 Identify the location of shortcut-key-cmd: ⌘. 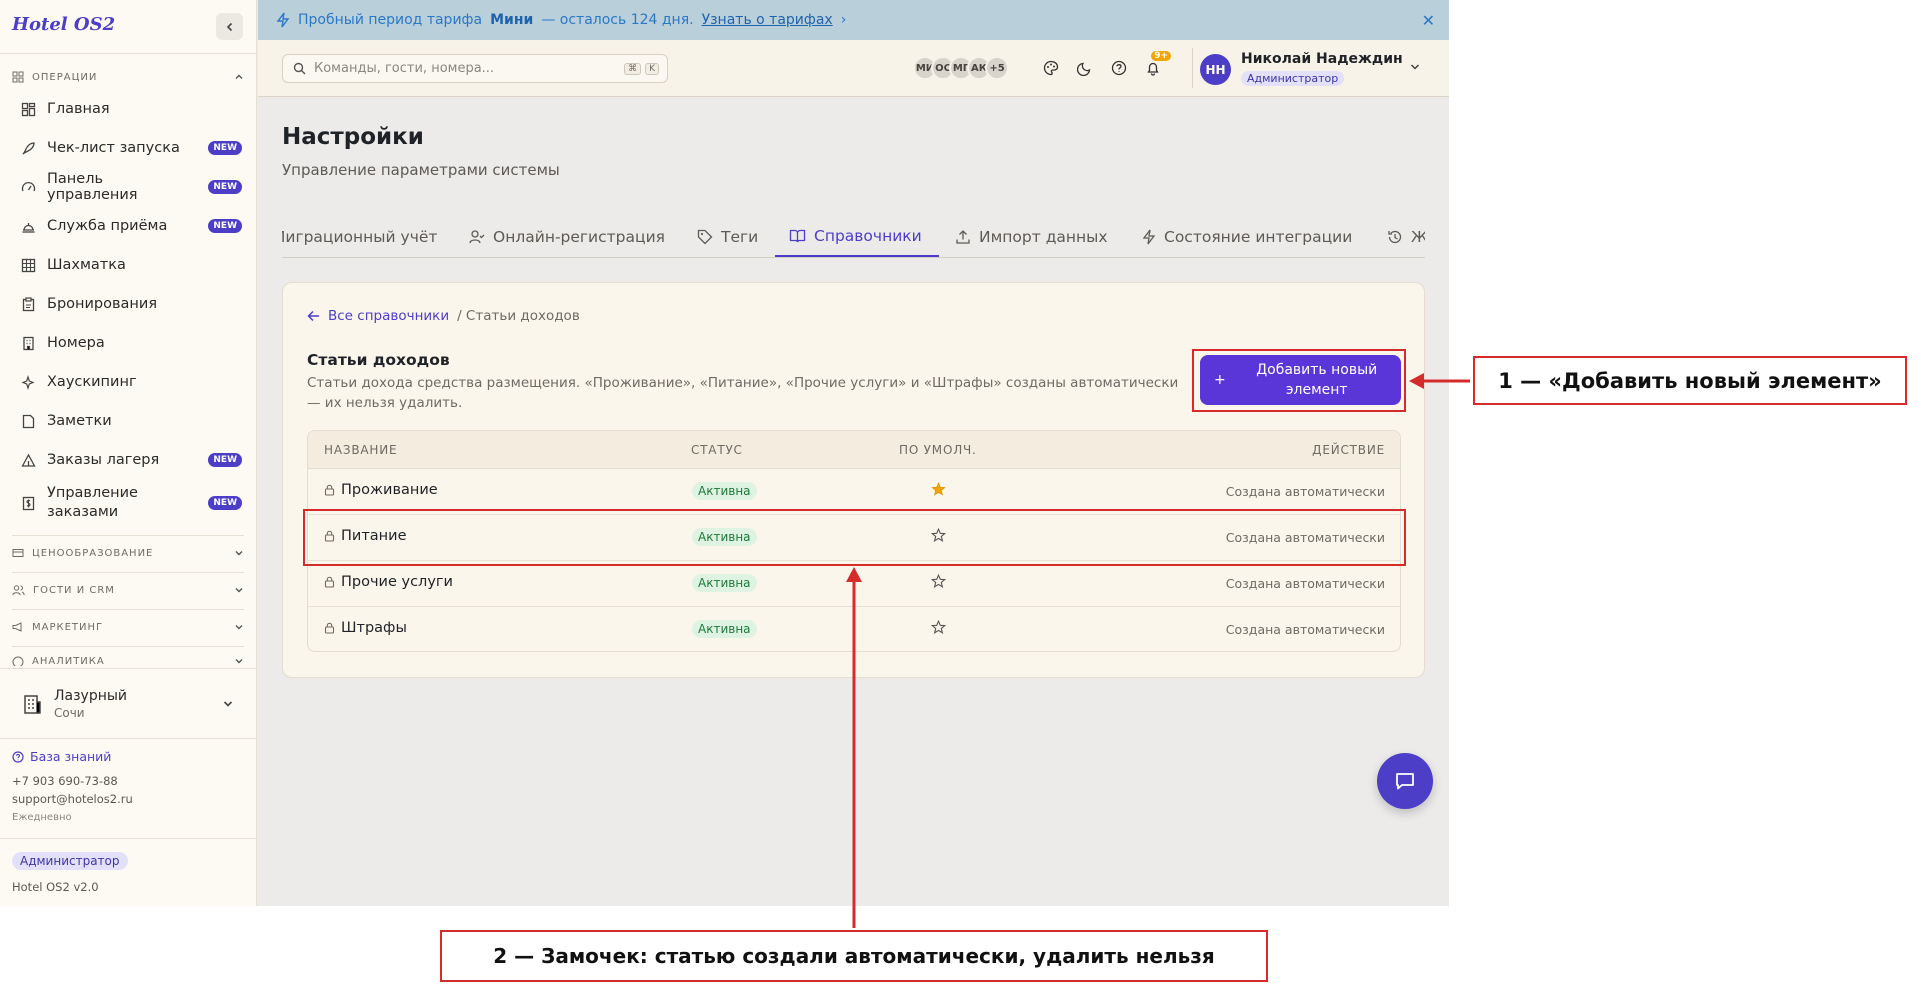
(633, 68).